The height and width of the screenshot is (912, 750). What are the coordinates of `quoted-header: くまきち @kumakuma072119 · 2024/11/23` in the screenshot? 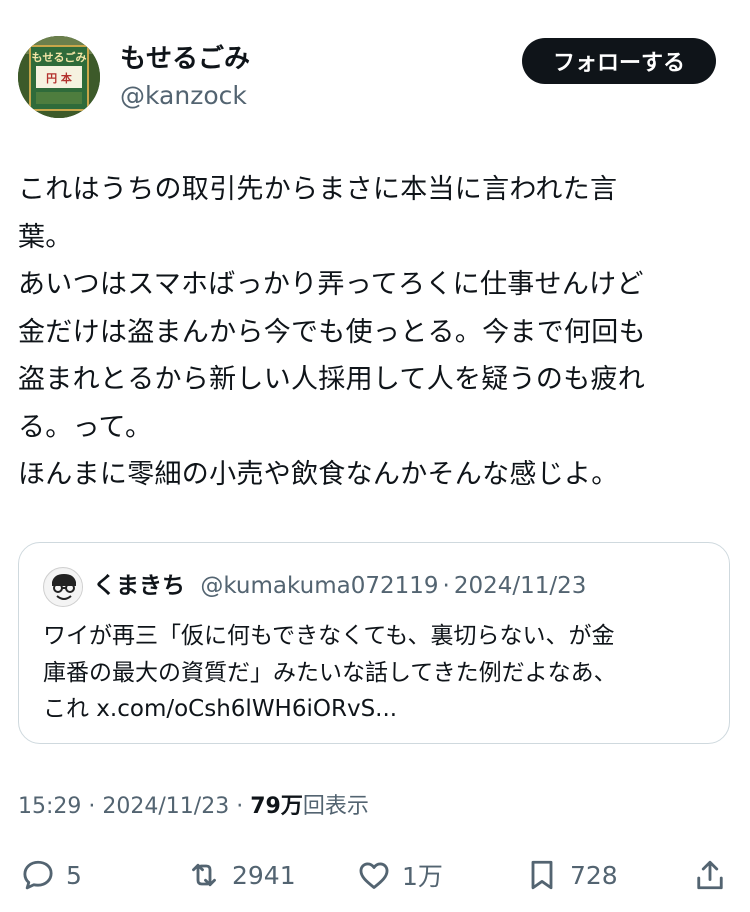 It's located at (339, 586).